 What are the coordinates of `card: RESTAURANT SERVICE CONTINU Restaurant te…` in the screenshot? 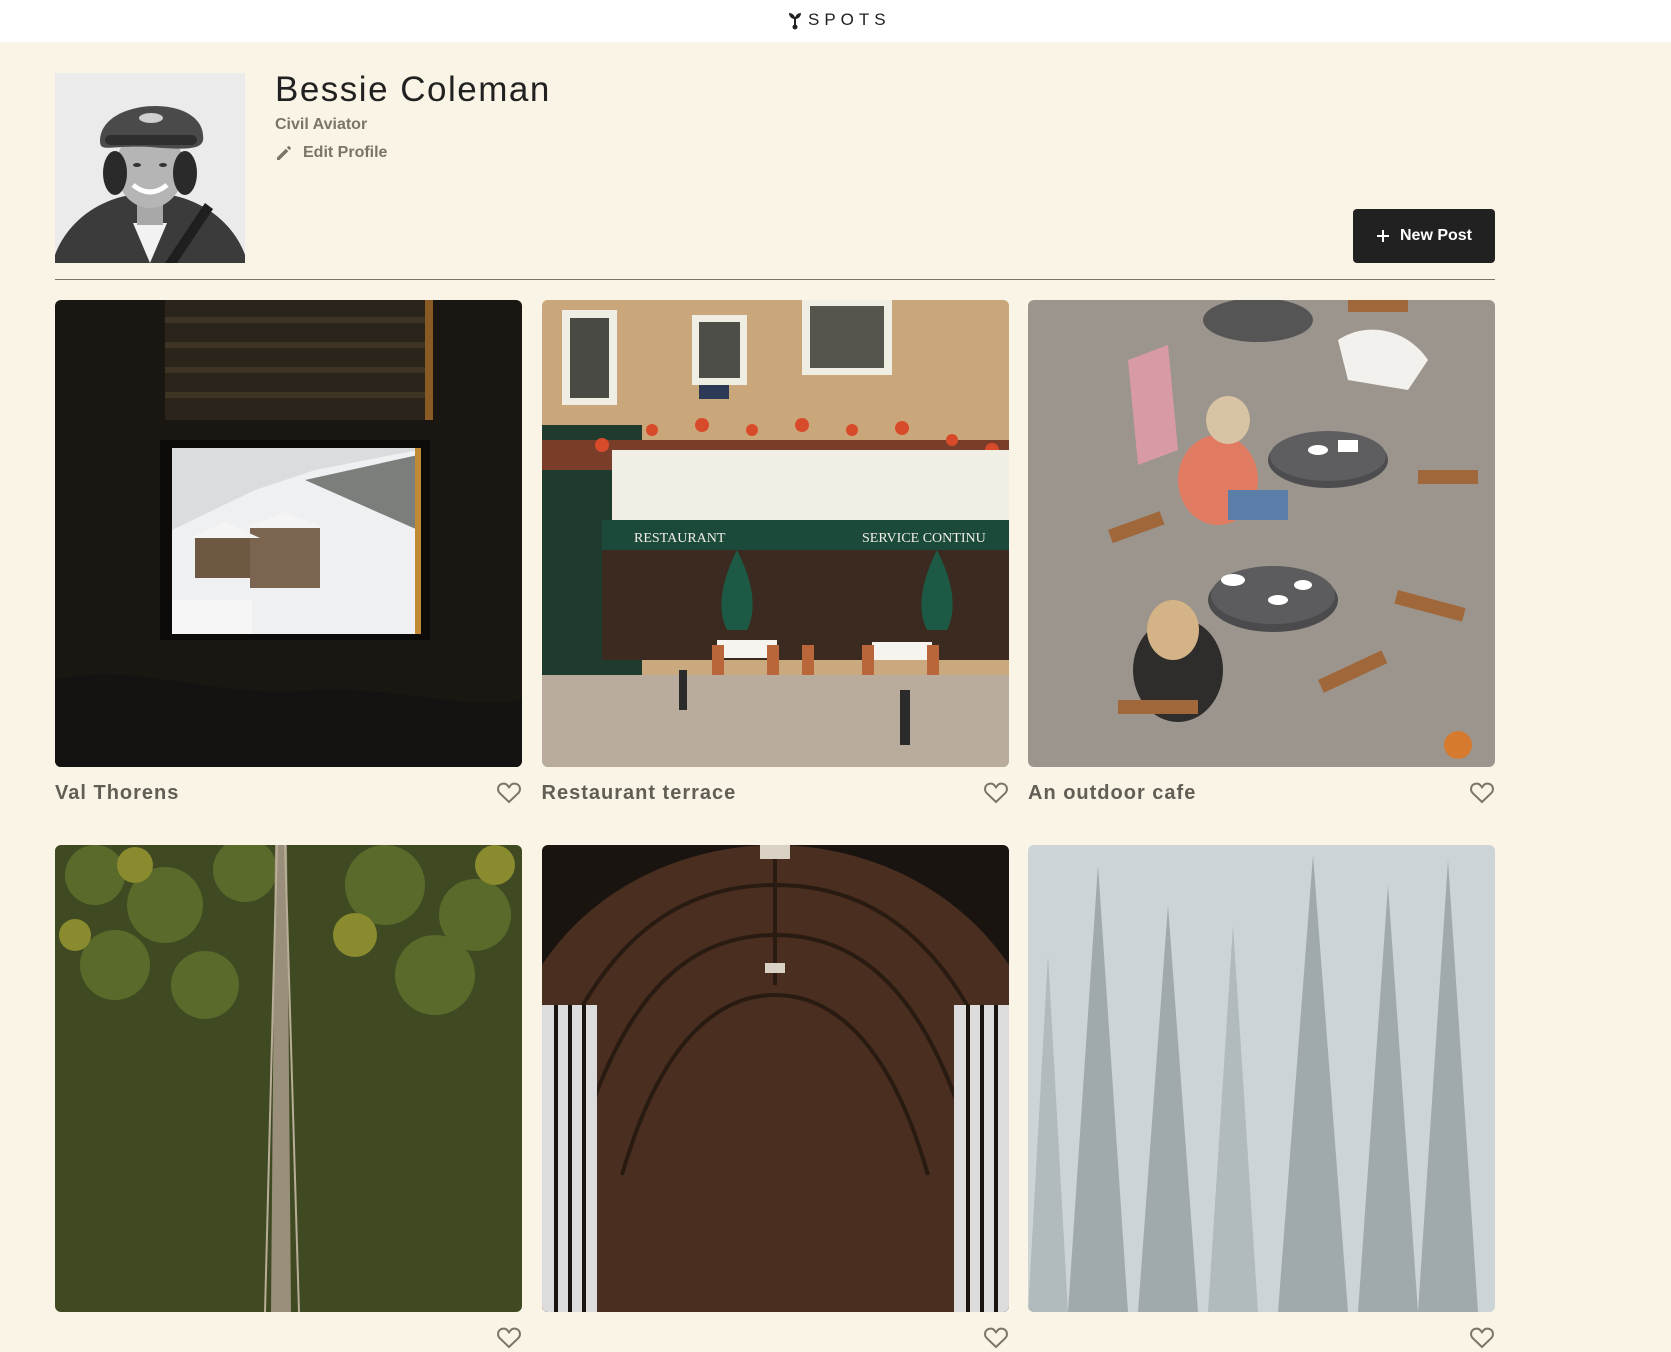 It's located at (775, 553).